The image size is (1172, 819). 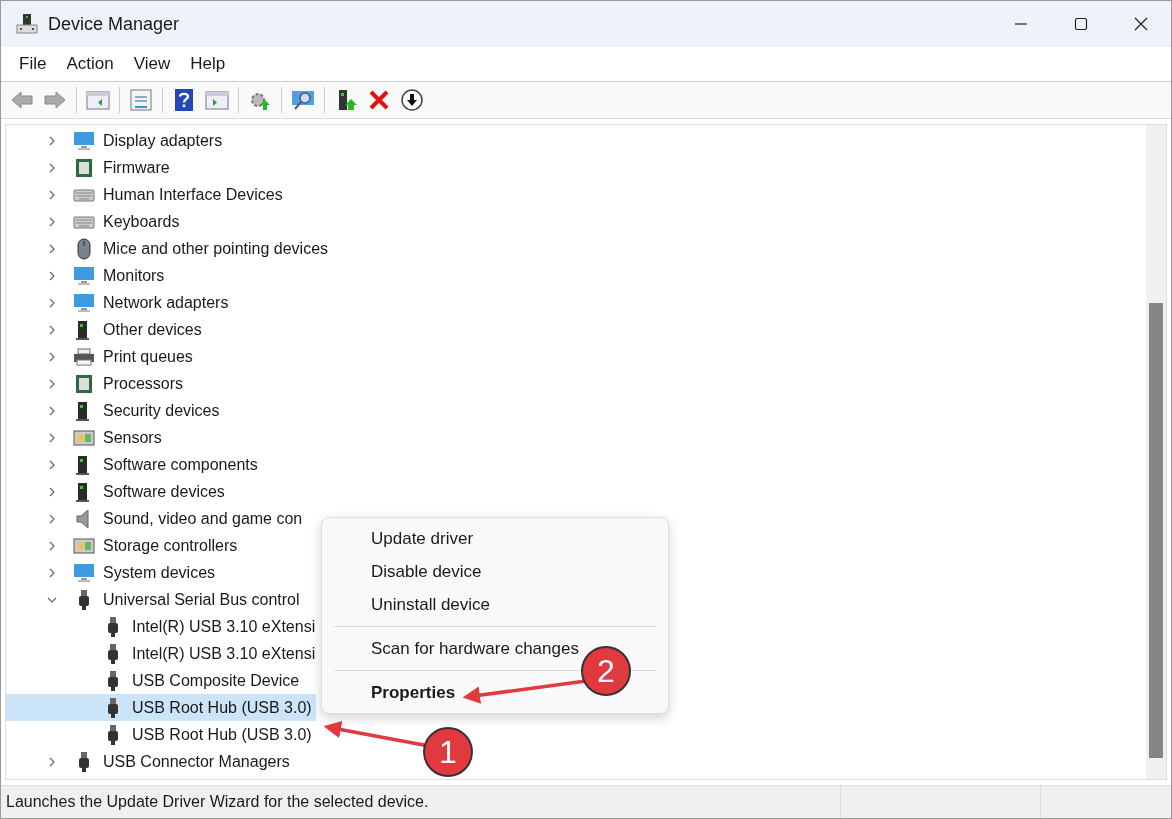 What do you see at coordinates (136, 167) in the screenshot?
I see `tree-item: Firmware` at bounding box center [136, 167].